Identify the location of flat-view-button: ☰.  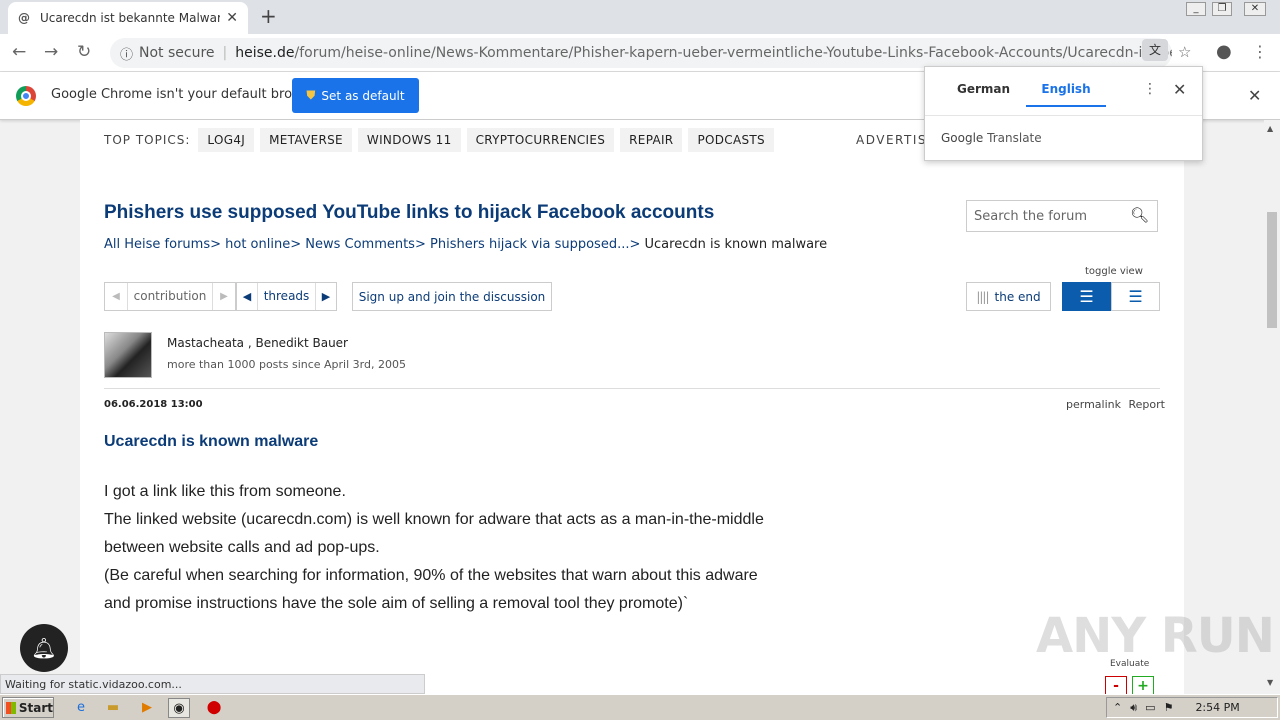
(1135, 296).